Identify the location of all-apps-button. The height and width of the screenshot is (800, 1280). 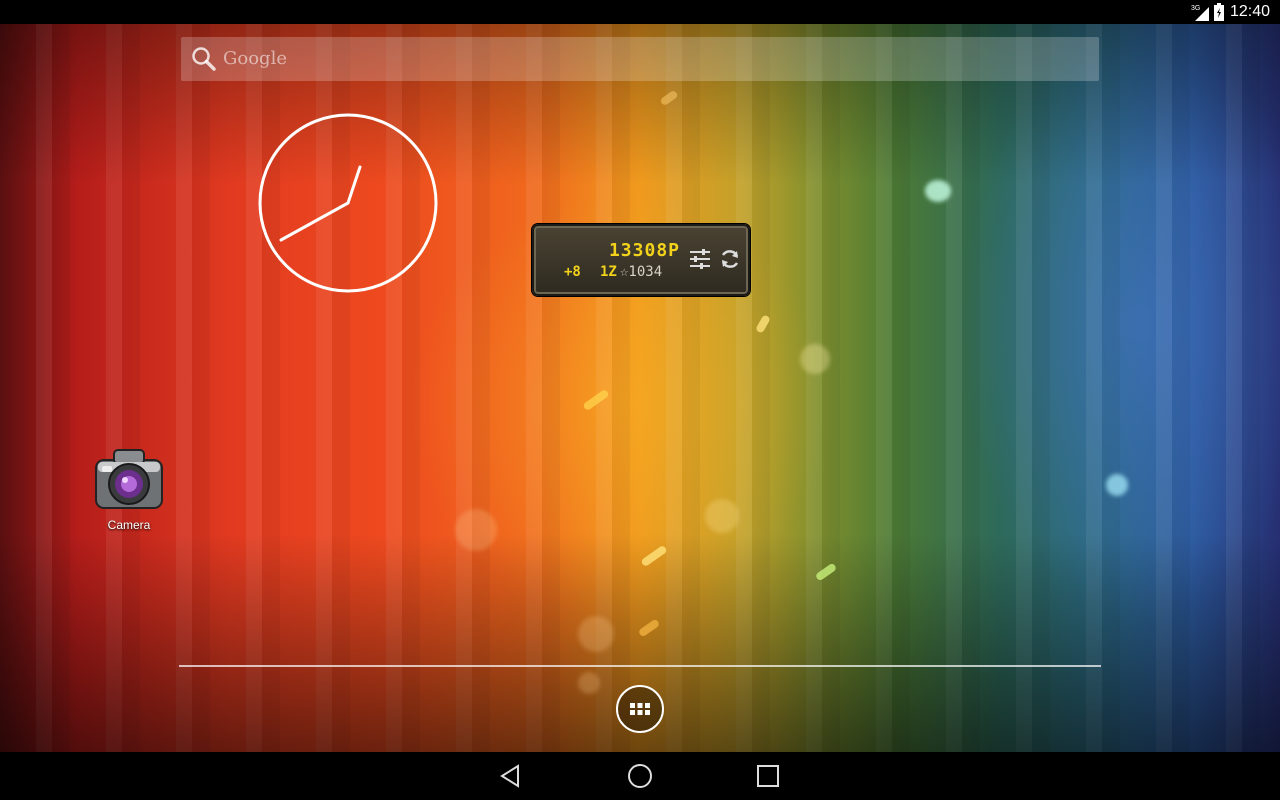
(640, 709).